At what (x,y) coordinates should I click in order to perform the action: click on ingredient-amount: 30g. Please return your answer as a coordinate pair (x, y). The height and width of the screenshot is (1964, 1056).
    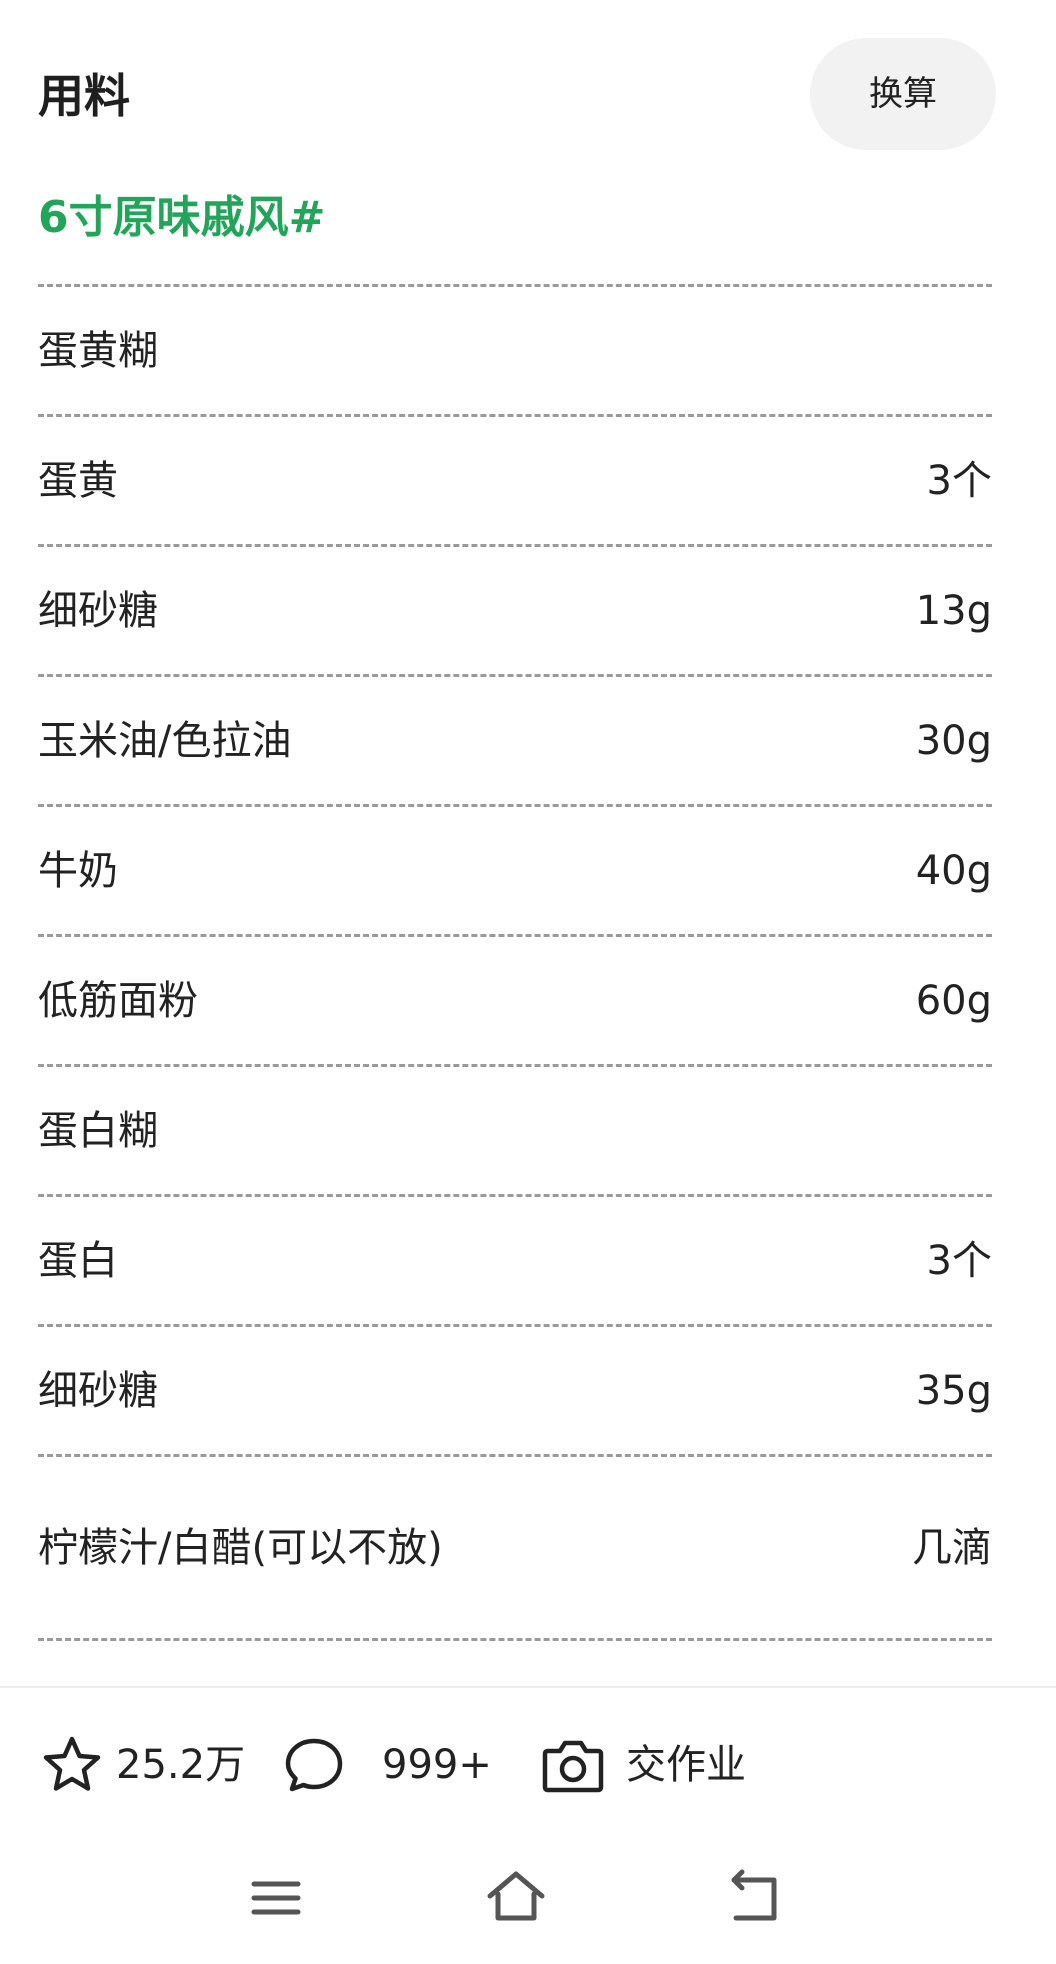
    Looking at the image, I should click on (953, 740).